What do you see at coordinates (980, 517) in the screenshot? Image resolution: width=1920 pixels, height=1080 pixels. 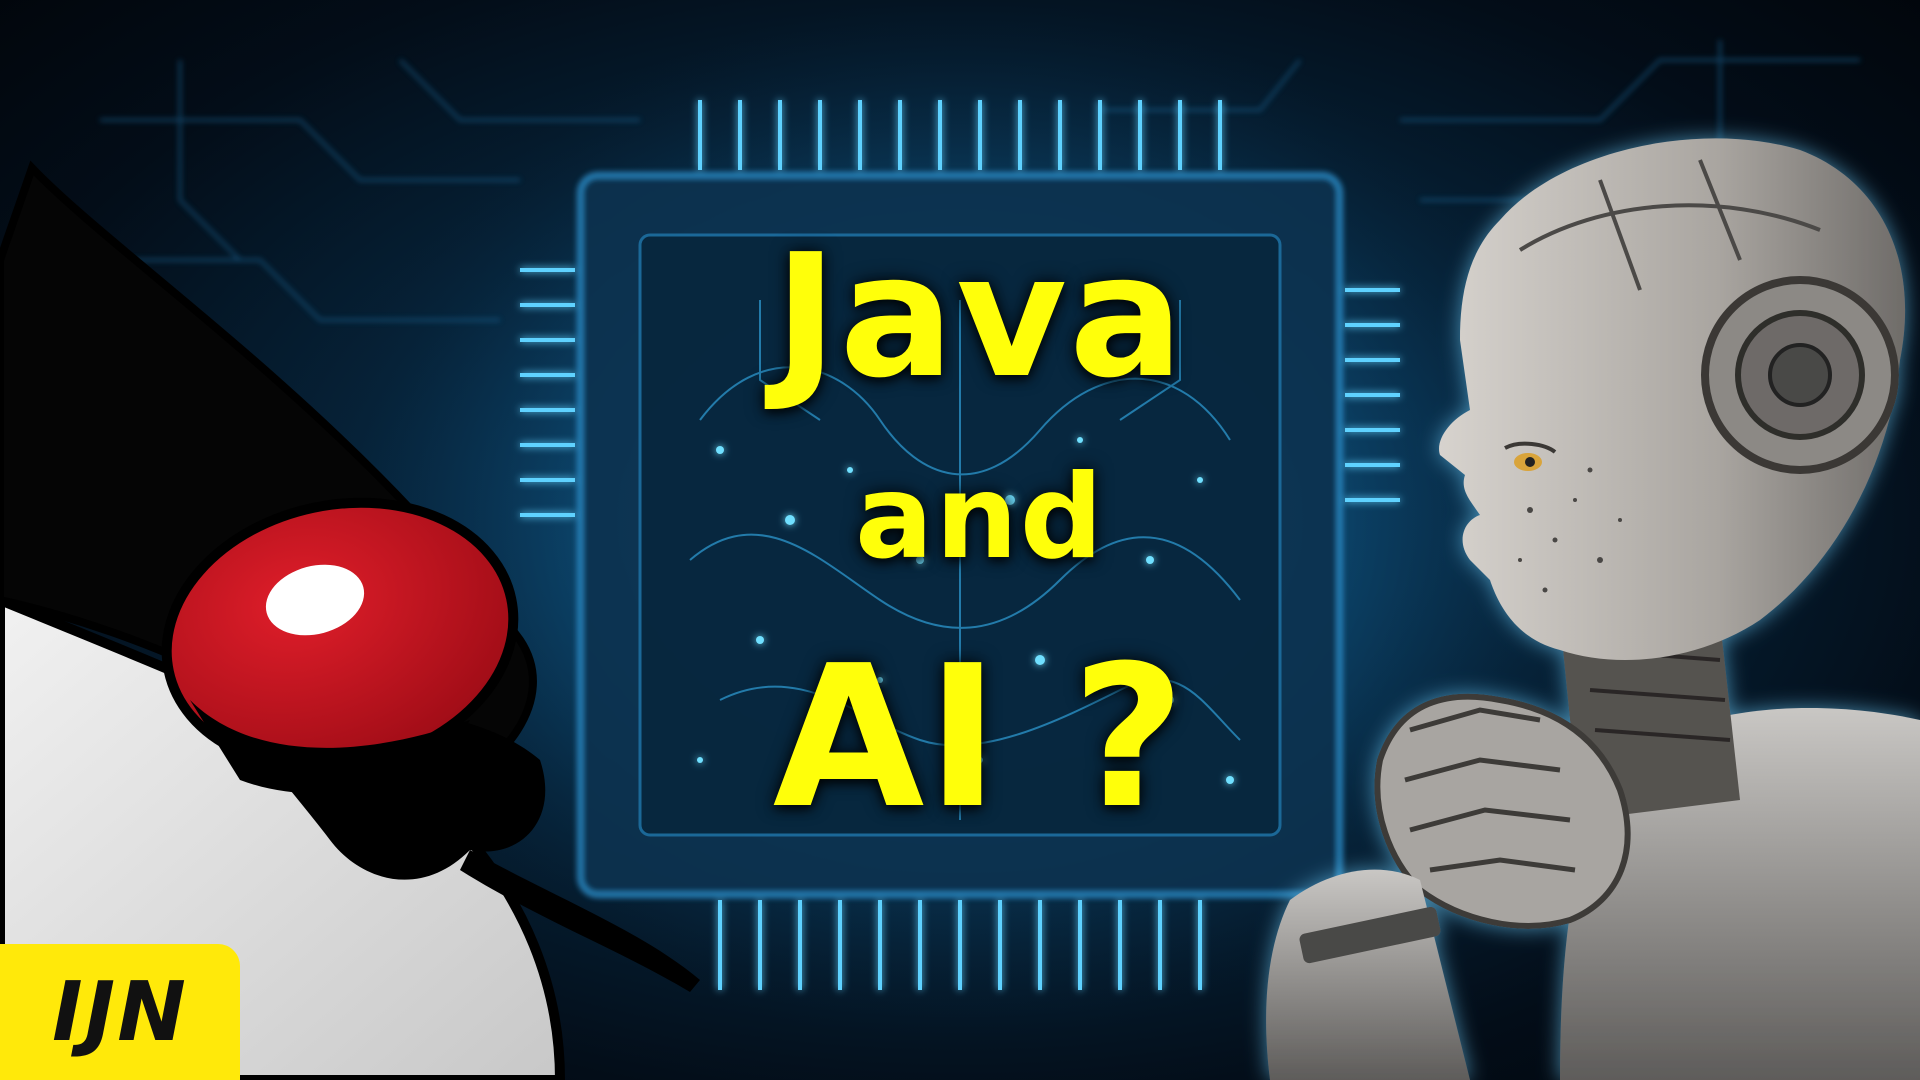 I see `headline-line-2: and` at bounding box center [980, 517].